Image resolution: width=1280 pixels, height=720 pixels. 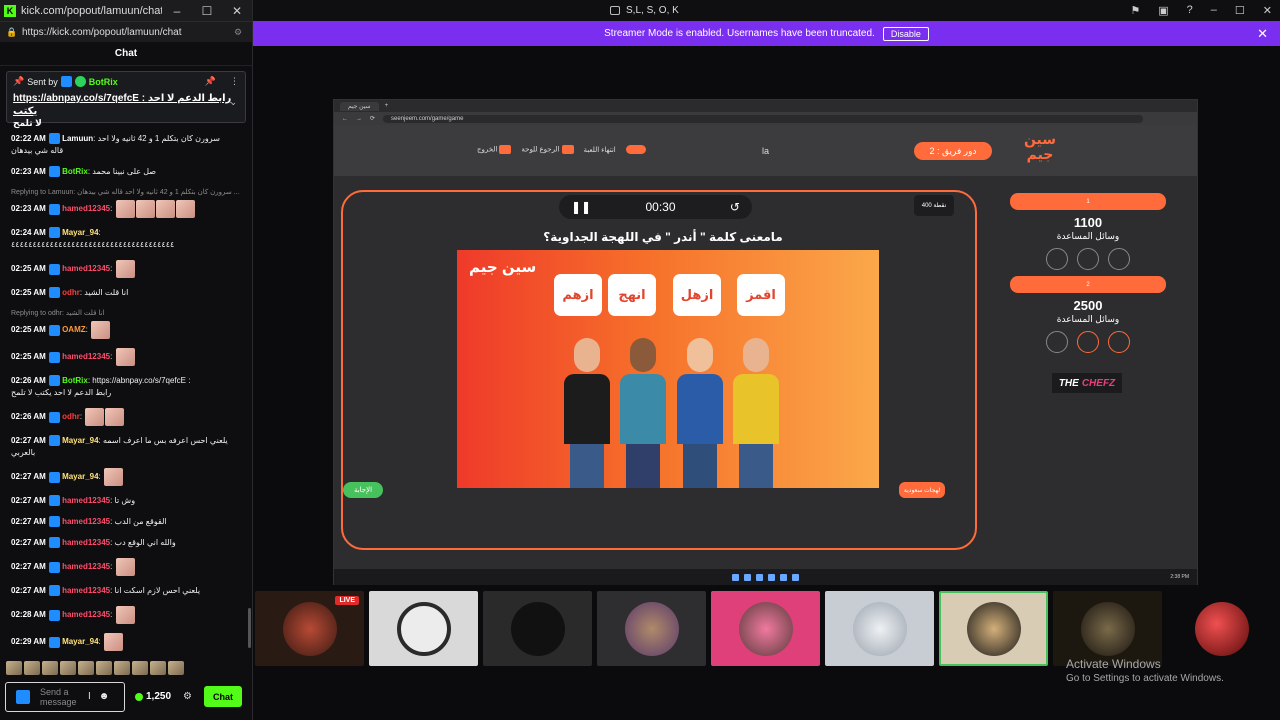 What do you see at coordinates (735, 577) in the screenshot?
I see `start-icon` at bounding box center [735, 577].